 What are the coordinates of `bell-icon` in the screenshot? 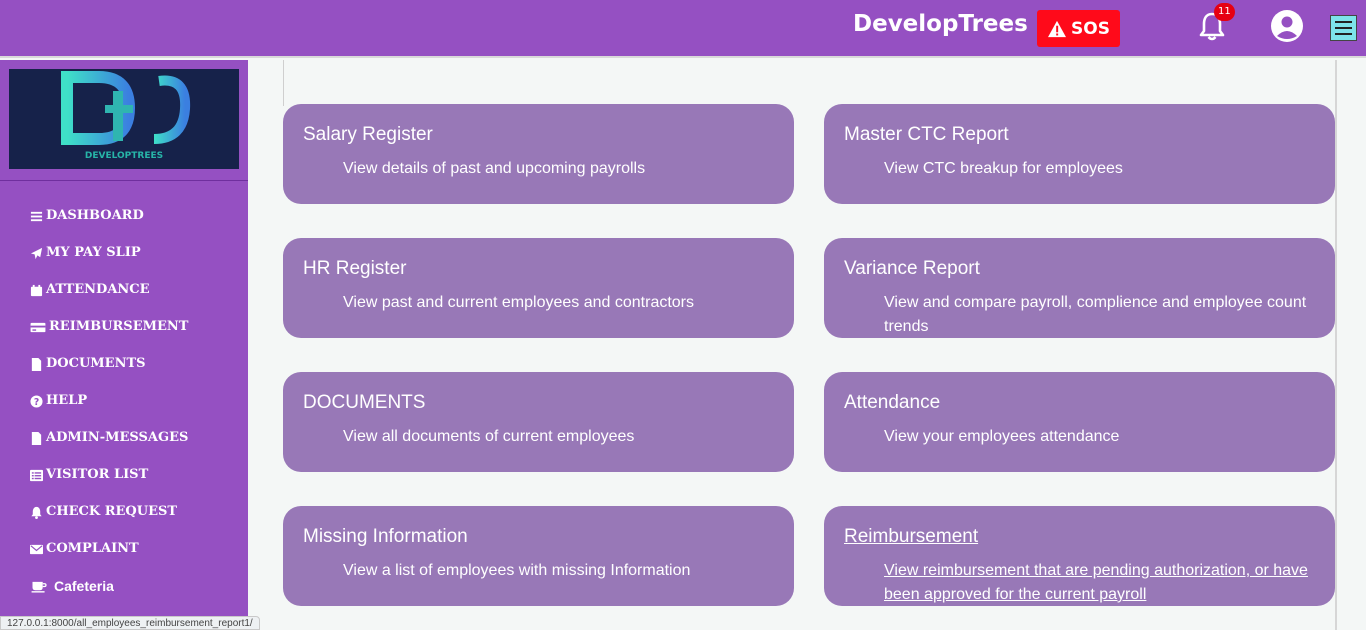 It's located at (36, 512).